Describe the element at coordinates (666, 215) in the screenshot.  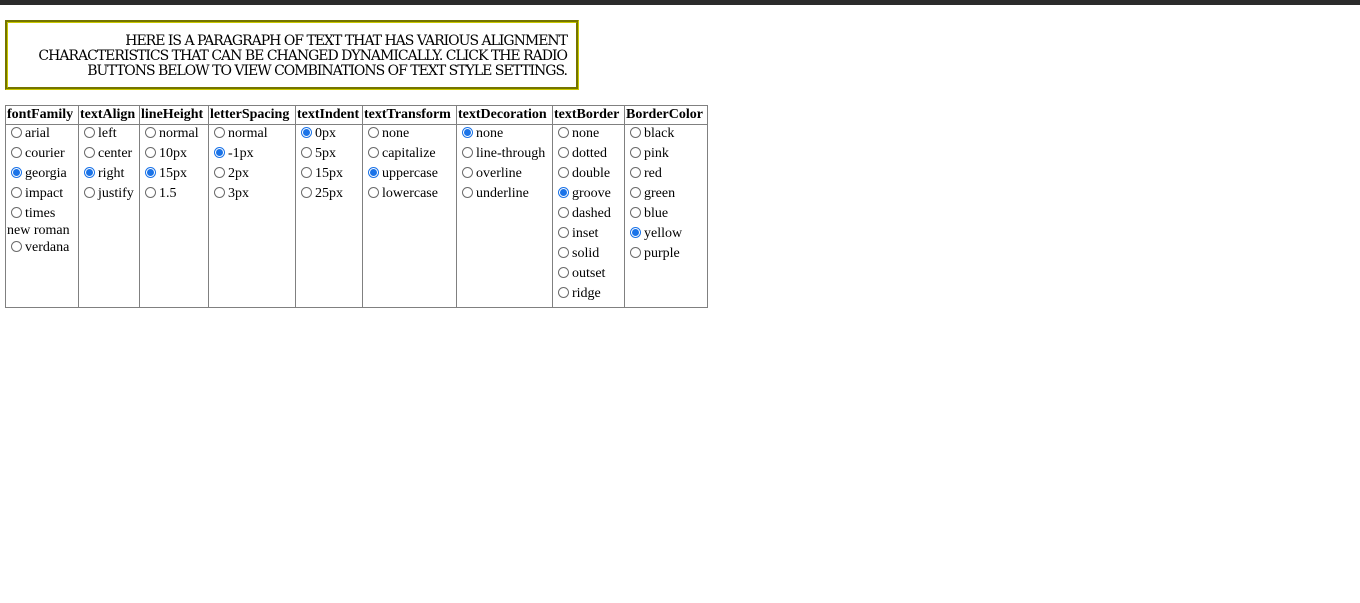
I see `radio-option-BorderColor-4: blue` at that location.